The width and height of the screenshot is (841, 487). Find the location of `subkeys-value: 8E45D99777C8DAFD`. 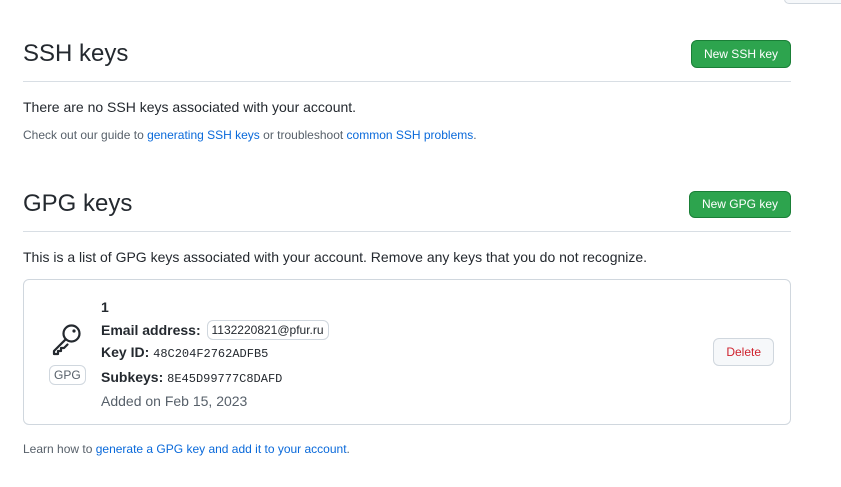

subkeys-value: 8E45D99777C8DAFD is located at coordinates (225, 378).